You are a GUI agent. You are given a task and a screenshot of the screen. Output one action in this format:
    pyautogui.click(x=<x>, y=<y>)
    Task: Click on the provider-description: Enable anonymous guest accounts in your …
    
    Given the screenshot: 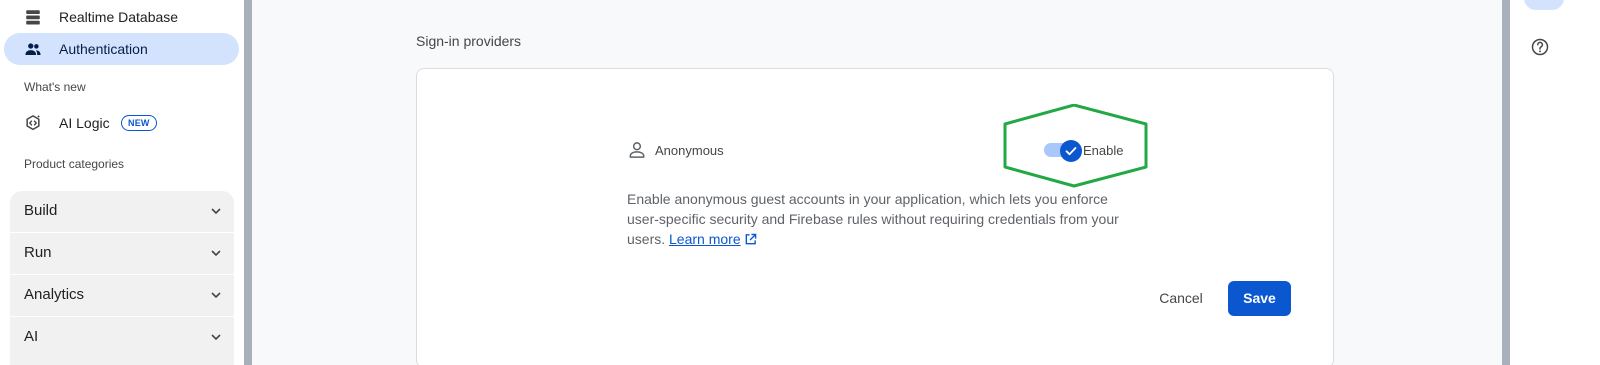 What is the action you would take?
    pyautogui.click(x=877, y=219)
    